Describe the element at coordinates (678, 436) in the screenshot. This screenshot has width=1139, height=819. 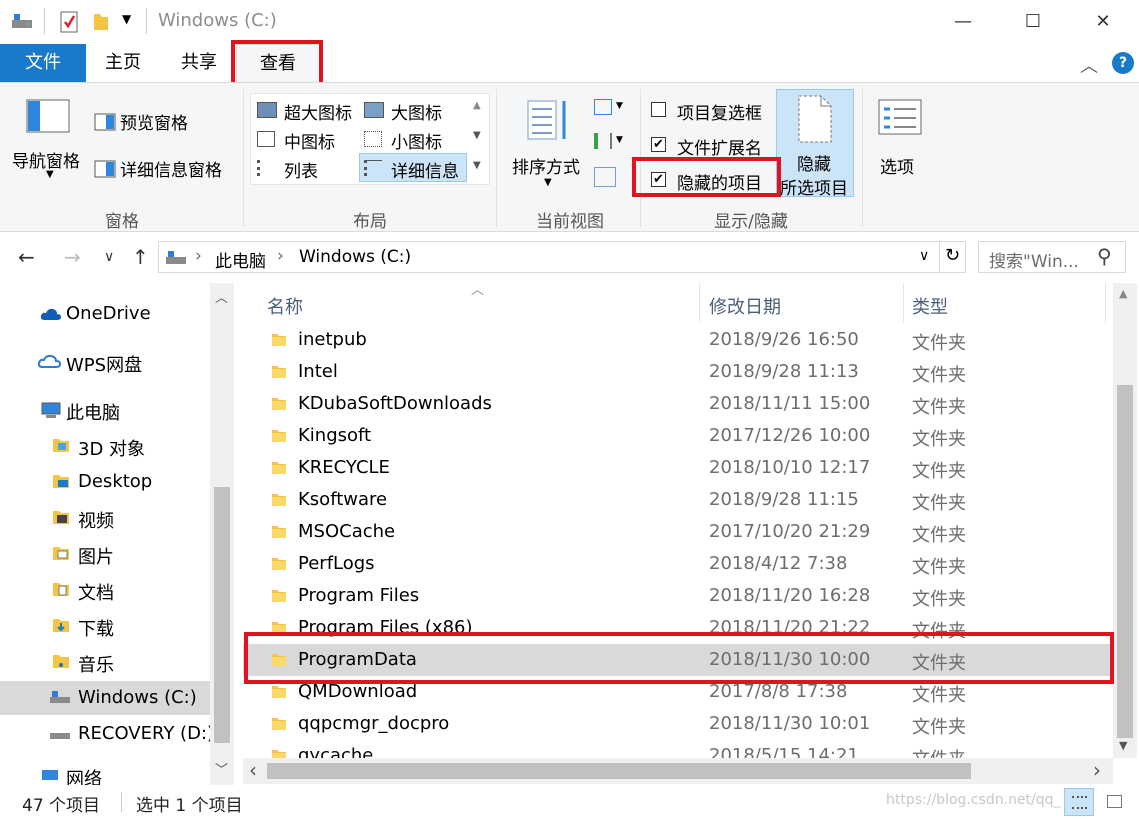
I see `table-row: Kingsoft 2017/12/26 10:00 文件夹` at that location.